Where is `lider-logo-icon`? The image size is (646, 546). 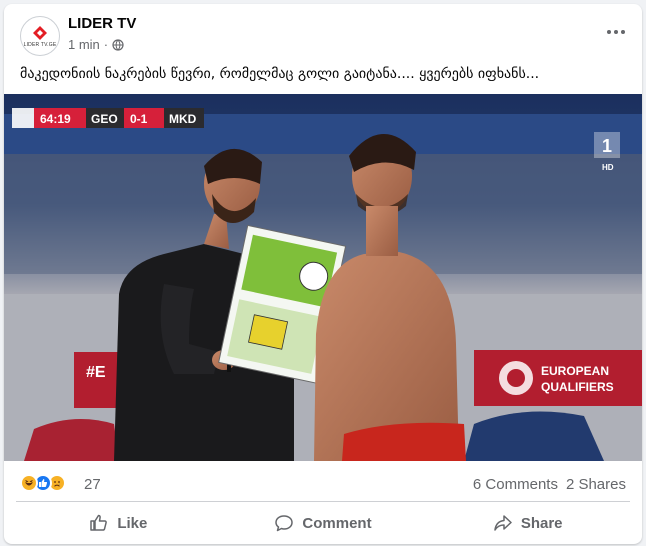
lider-logo-icon is located at coordinates (40, 32).